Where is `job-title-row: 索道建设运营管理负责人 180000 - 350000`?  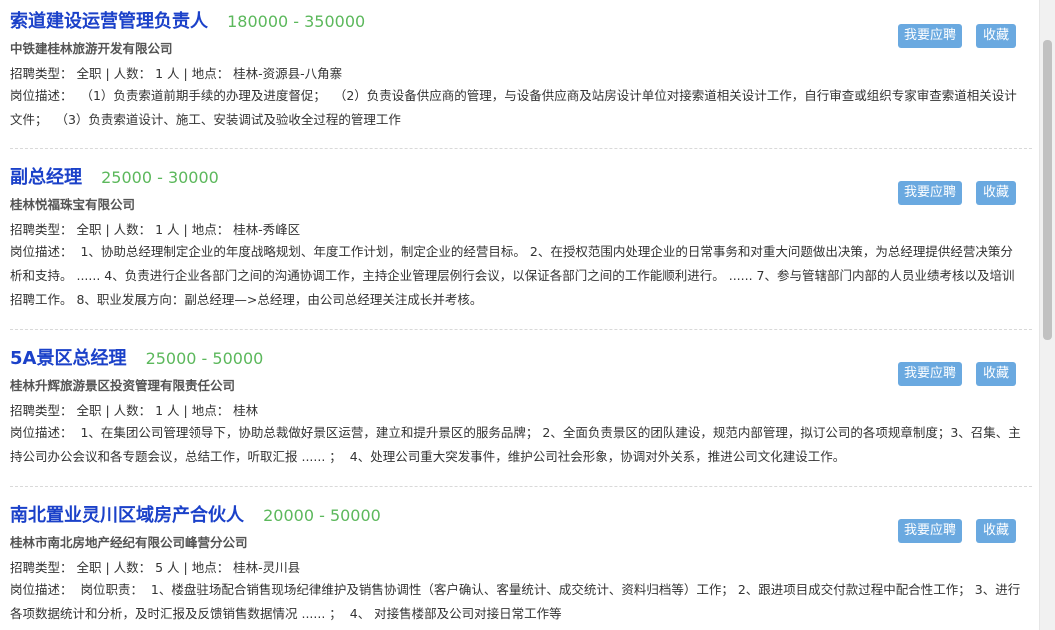
job-title-row: 索道建设运营管理负责人 180000 - 350000 is located at coordinates (187, 22).